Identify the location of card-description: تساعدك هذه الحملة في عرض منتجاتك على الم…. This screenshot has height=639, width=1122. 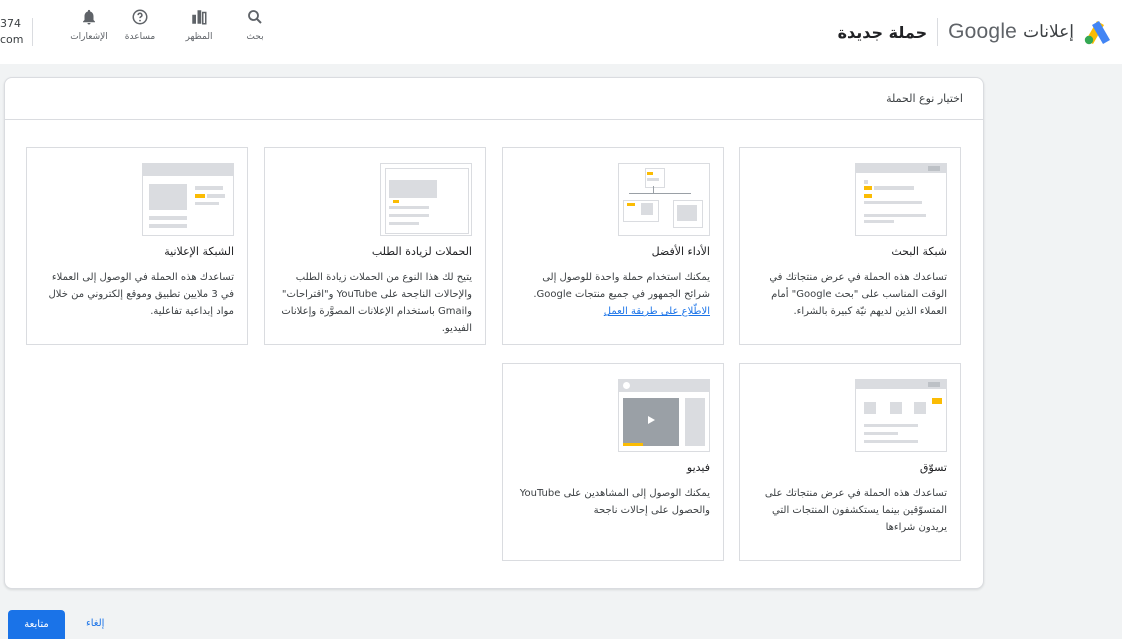
(855, 510).